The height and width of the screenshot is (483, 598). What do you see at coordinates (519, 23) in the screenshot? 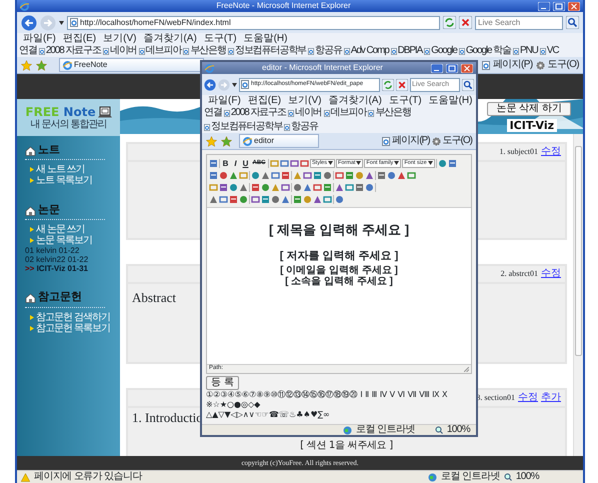
I see `search-field: Live Search` at bounding box center [519, 23].